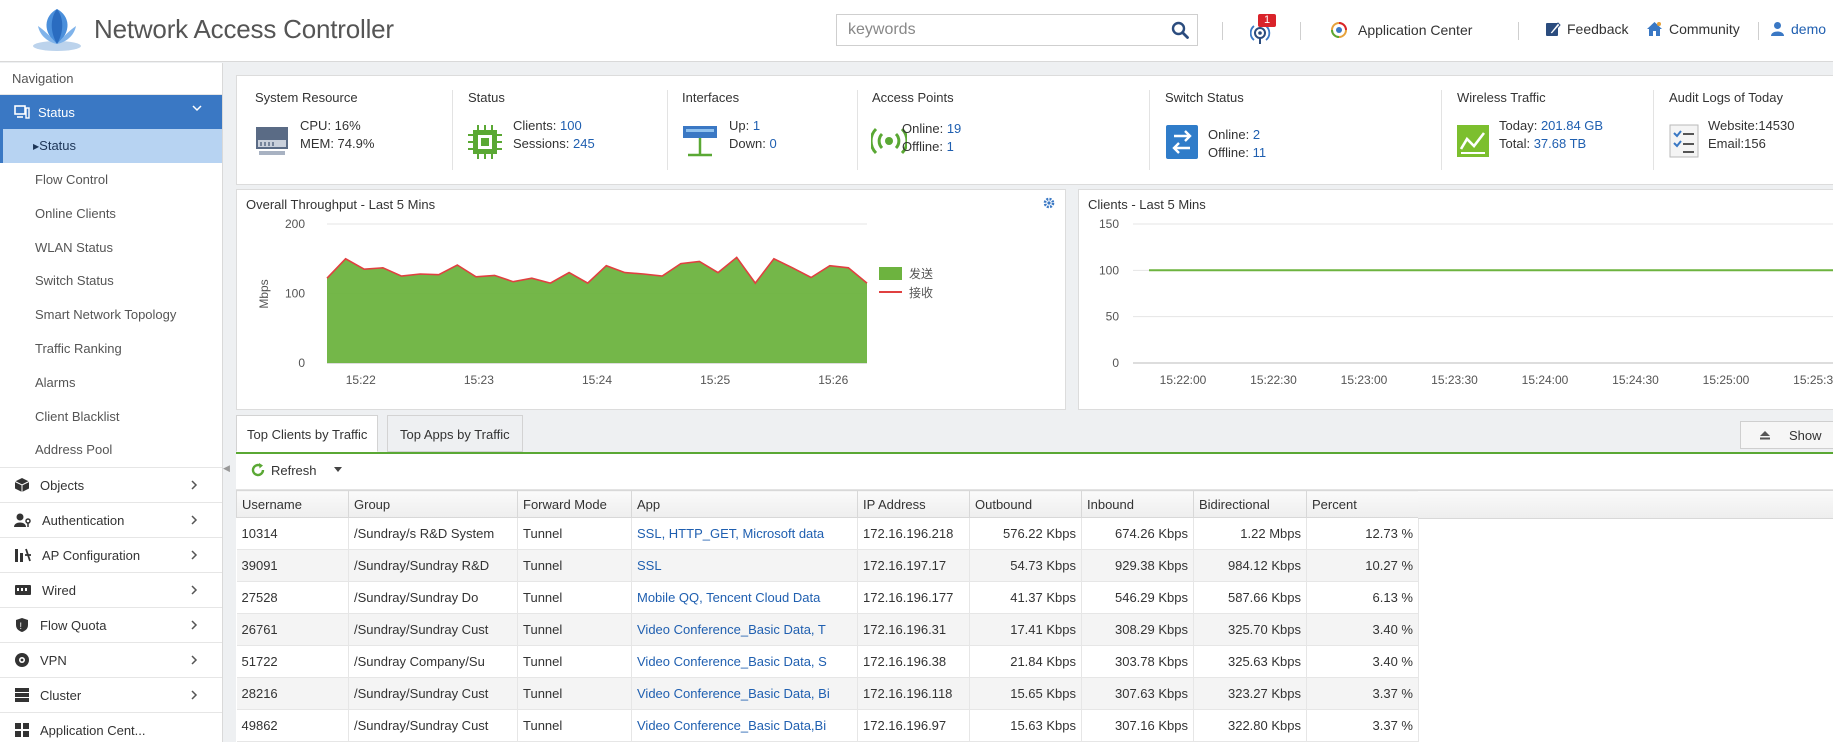  I want to click on sidebar-group-wired: Wired, so click(111, 589).